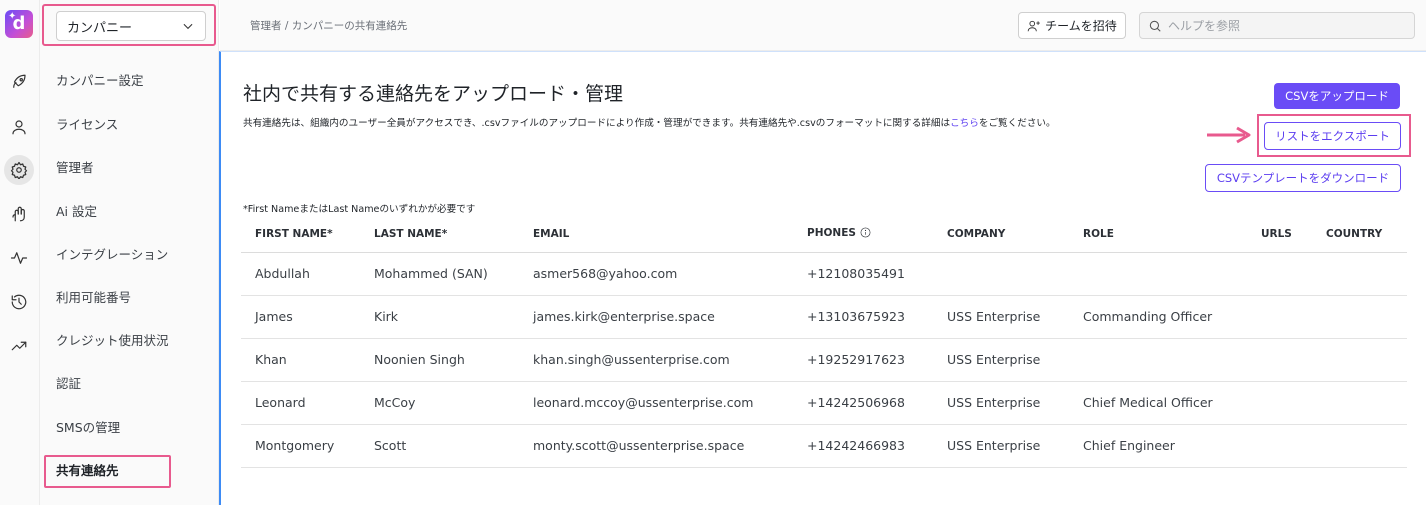 The image size is (1426, 505). I want to click on logo-letter: d, so click(19, 23).